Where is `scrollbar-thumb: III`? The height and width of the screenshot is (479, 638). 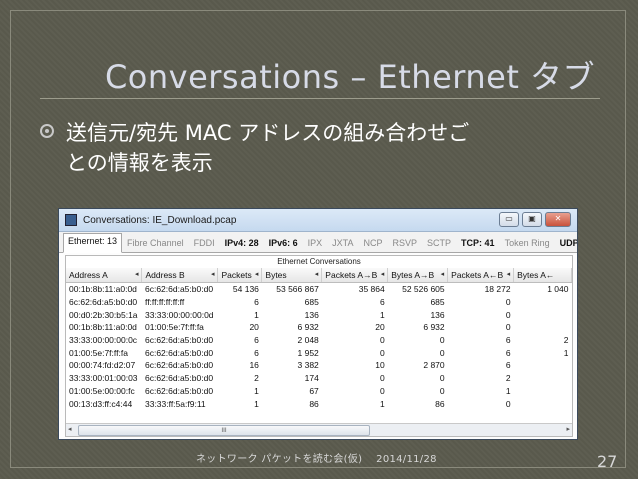
scrollbar-thumb: III is located at coordinates (224, 430).